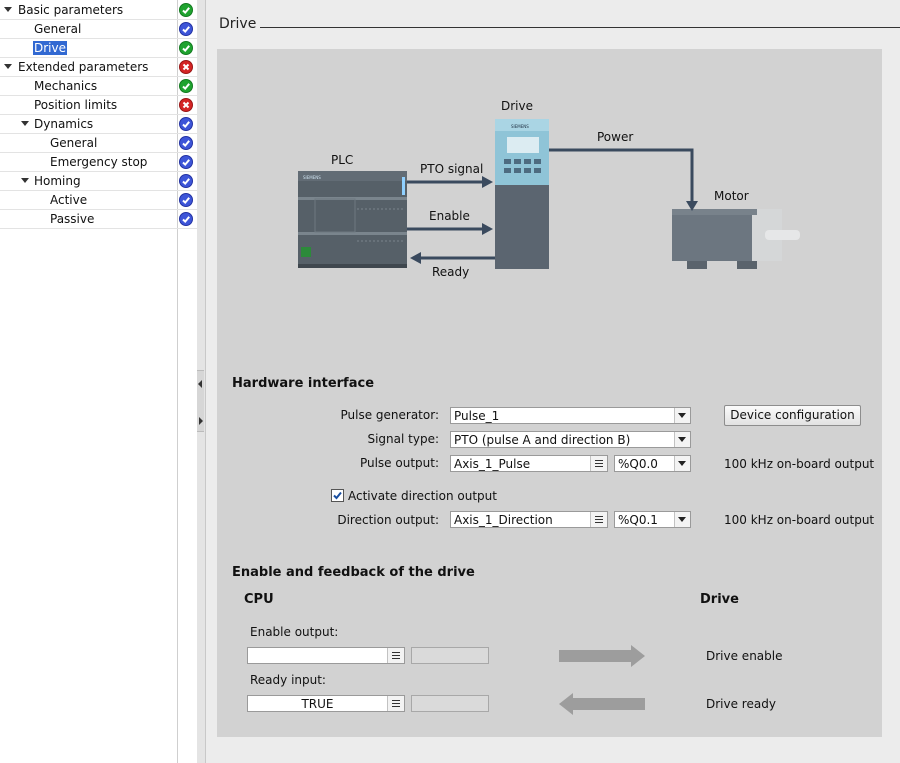 This screenshot has height=763, width=900. Describe the element at coordinates (288, 680) in the screenshot. I see `ready-input-label: Ready input:` at that location.